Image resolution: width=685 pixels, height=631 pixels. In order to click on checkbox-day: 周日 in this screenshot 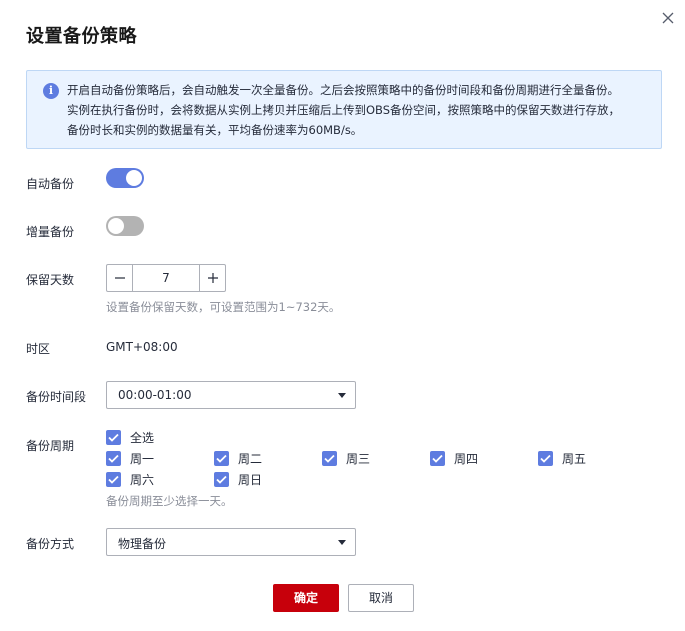, I will do `click(238, 479)`.